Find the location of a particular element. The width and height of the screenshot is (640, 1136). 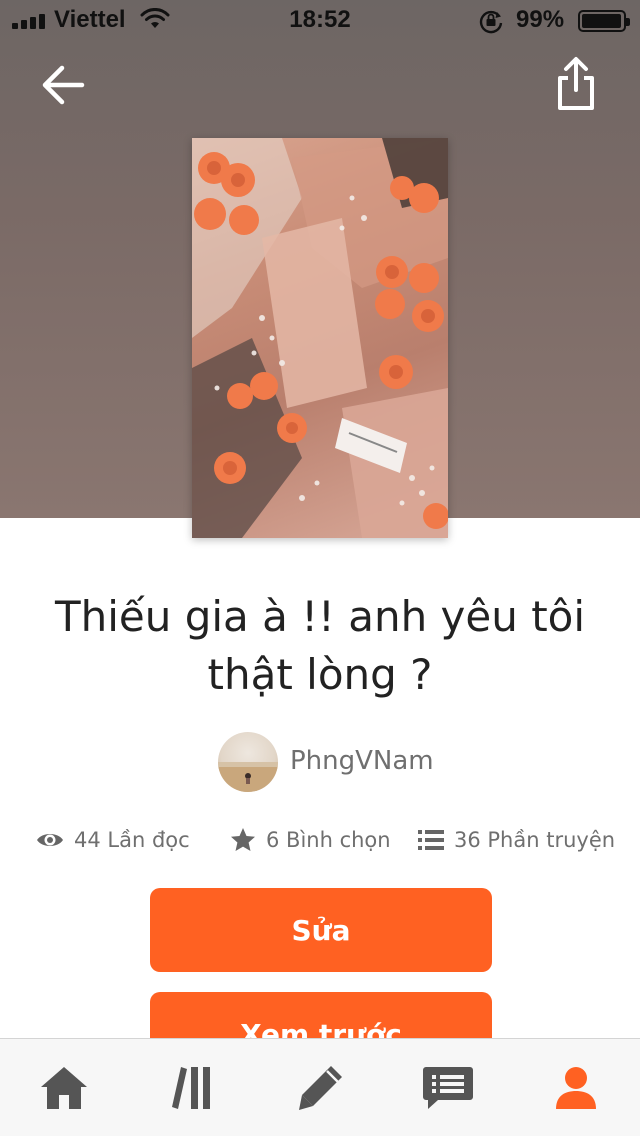

list-icon is located at coordinates (431, 840).